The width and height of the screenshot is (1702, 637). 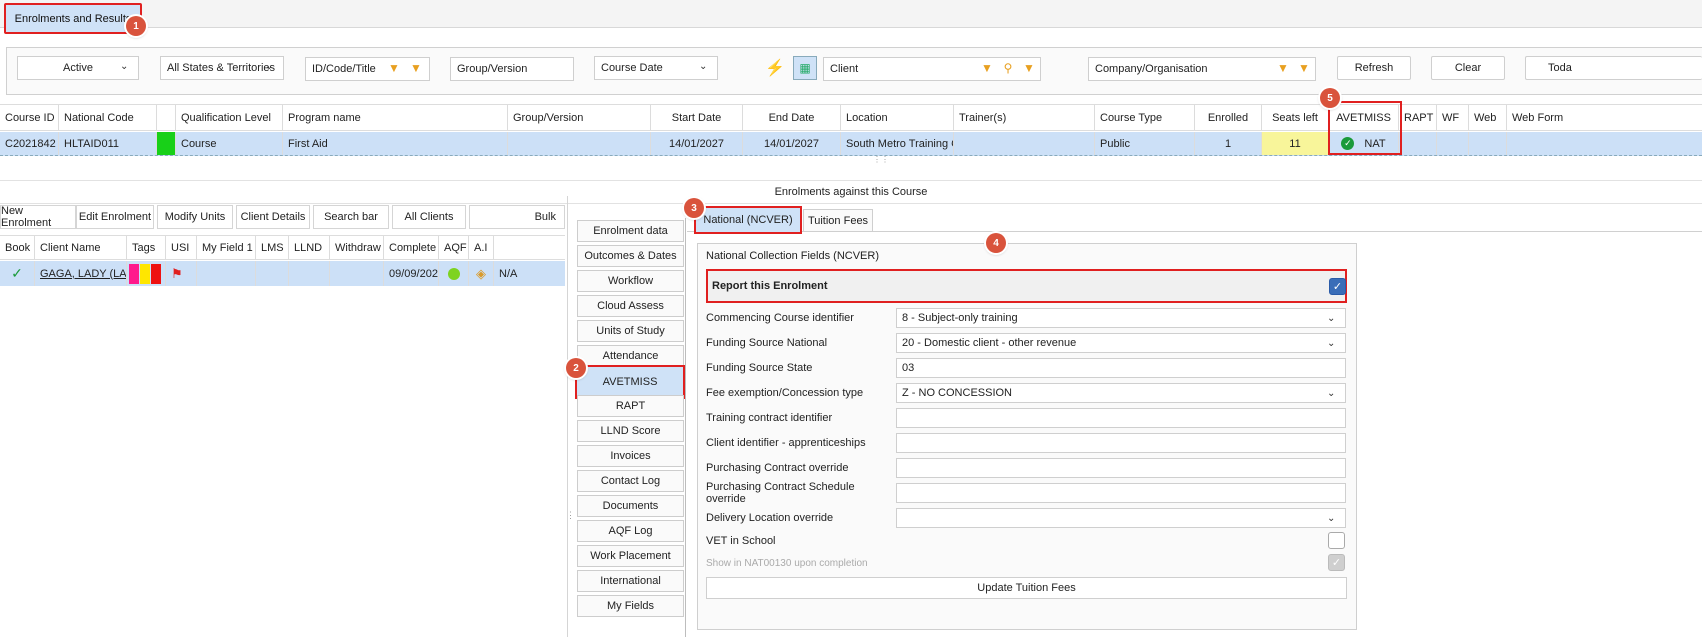 I want to click on today-button: Toda, so click(x=1613, y=68).